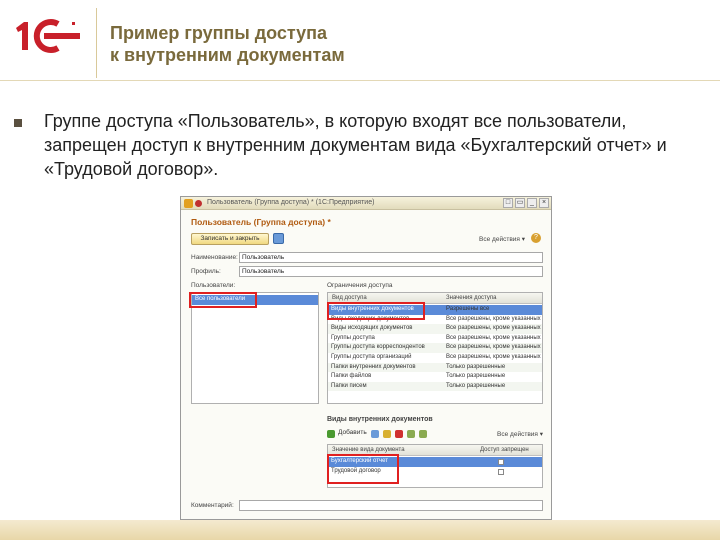 This screenshot has height=540, width=720. What do you see at coordinates (435, 435) in the screenshot?
I see `doc-types-toolbar: Добавить Все действия ▾` at bounding box center [435, 435].